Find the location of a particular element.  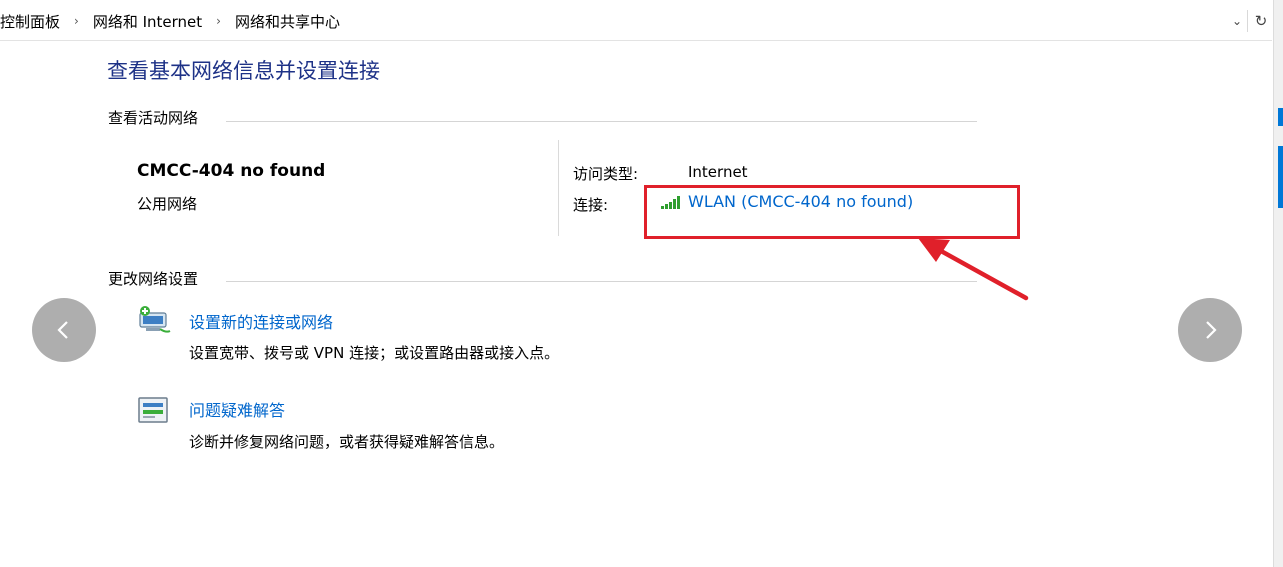

prev-button is located at coordinates (64, 330).